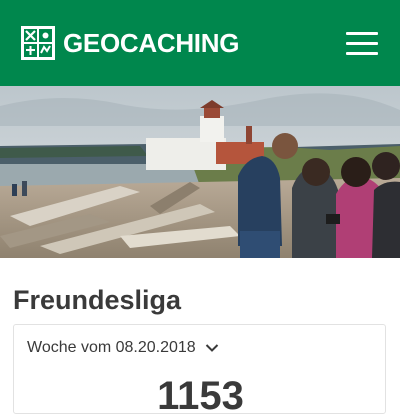 The width and height of the screenshot is (400, 420). Describe the element at coordinates (38, 43) in the screenshot. I see `geocaching-logo-icon` at that location.